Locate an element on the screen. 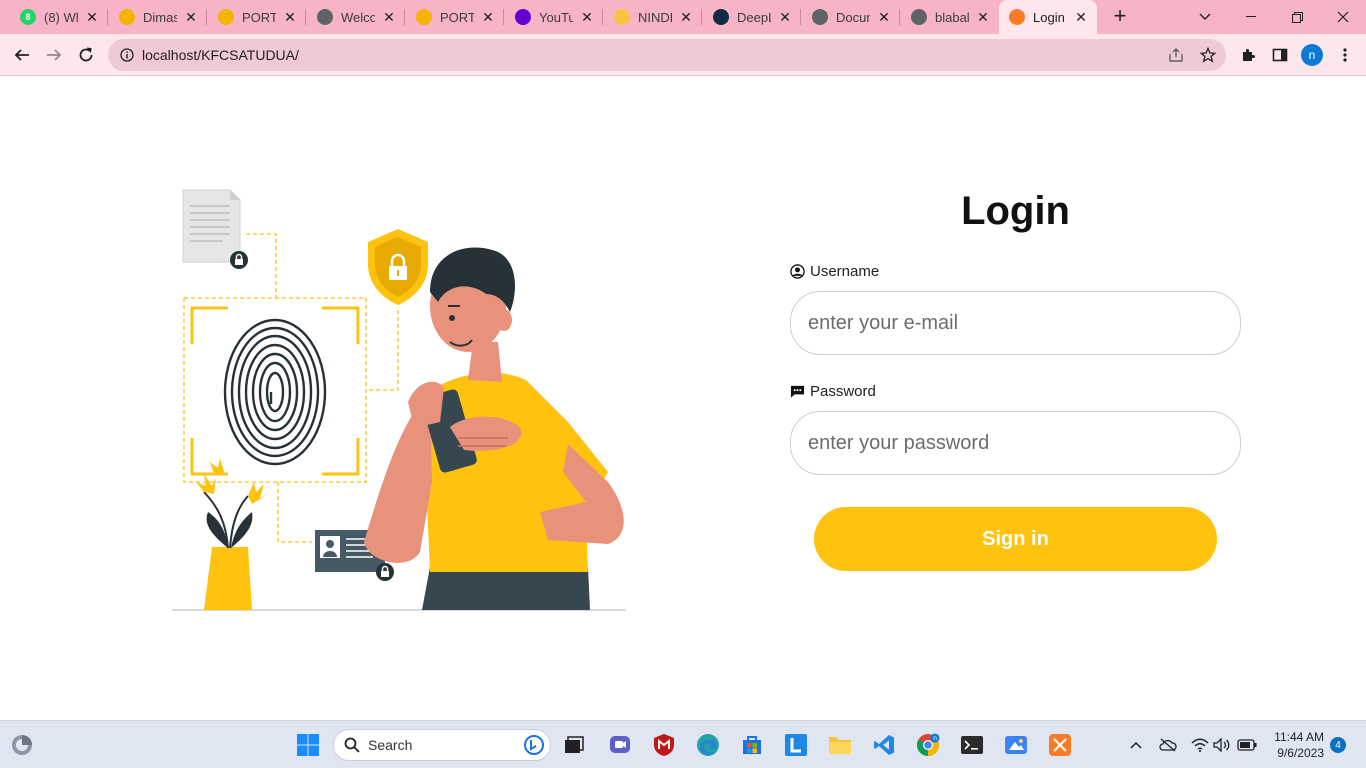  url-text: localhost/KFCSATUDUA/ is located at coordinates (220, 55).